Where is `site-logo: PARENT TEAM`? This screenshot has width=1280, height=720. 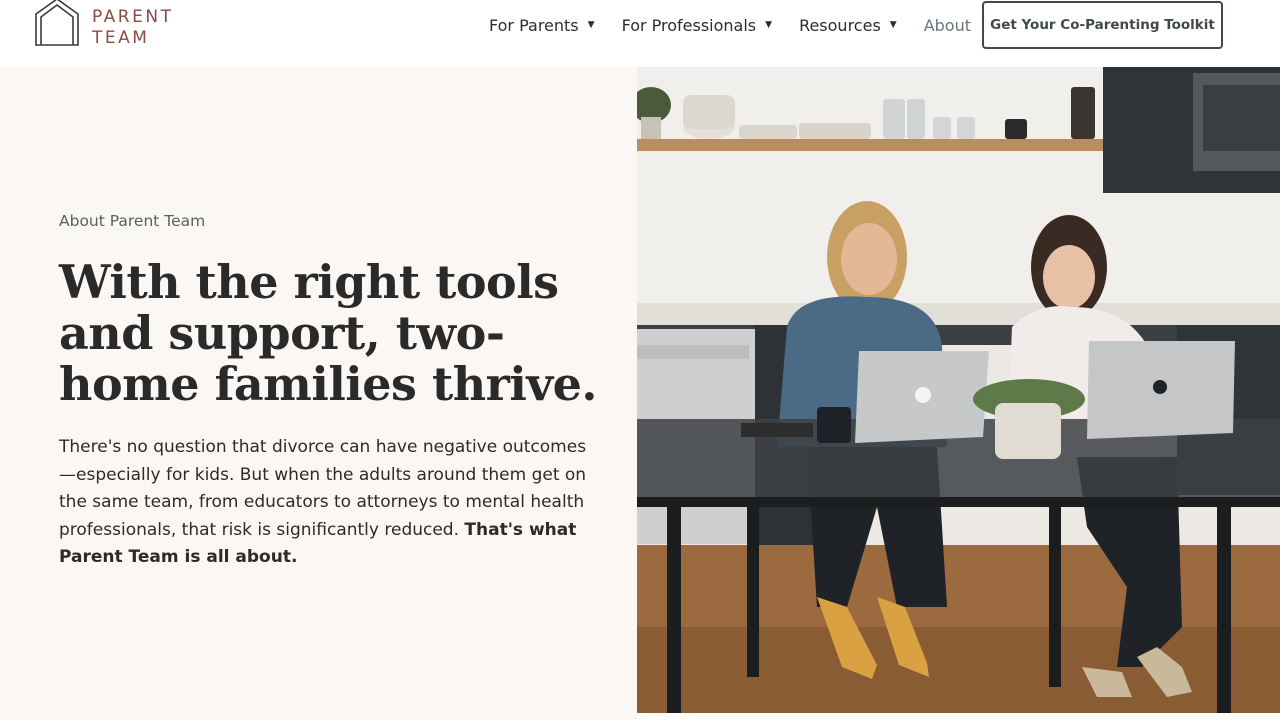
site-logo: PARENT TEAM is located at coordinates (103, 25).